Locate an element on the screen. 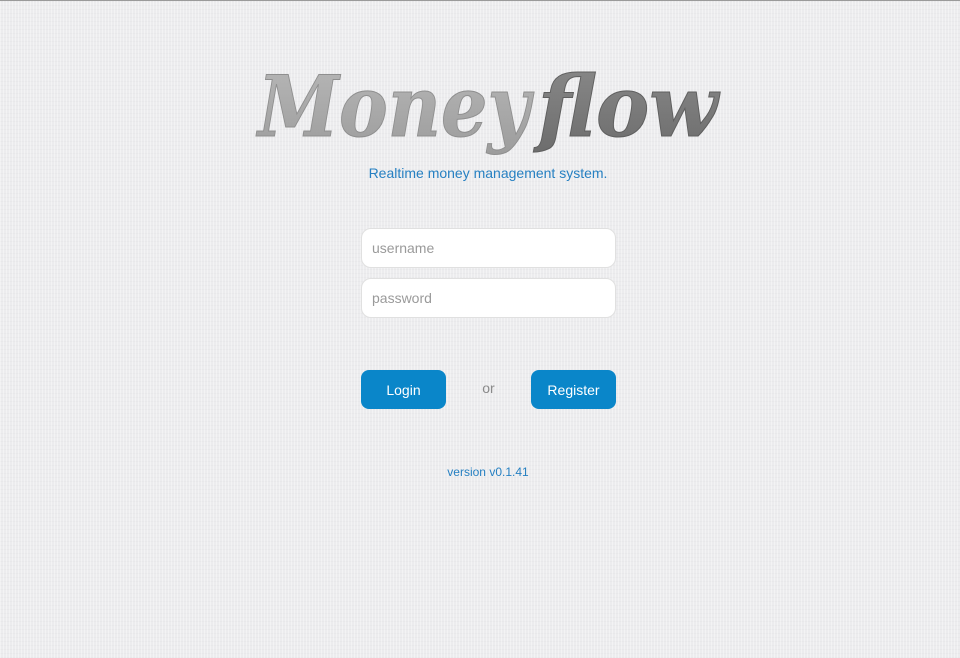 The height and width of the screenshot is (658, 960). register-button: Register is located at coordinates (573, 389).